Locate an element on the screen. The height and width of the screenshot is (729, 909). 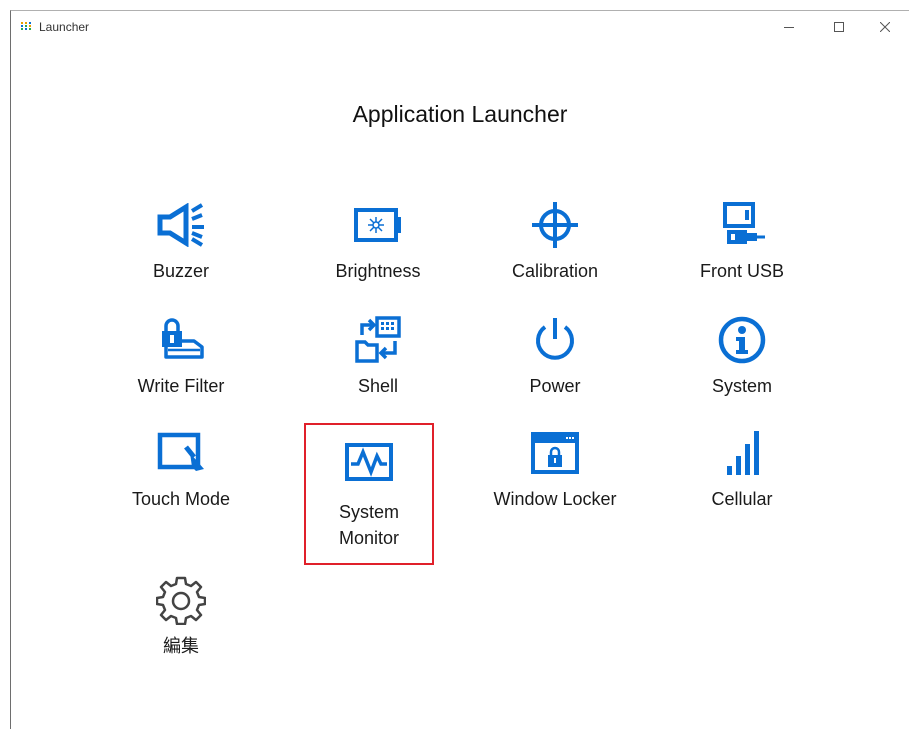
tile-touch-mode: Touch Mode is located at coordinates (181, 481).